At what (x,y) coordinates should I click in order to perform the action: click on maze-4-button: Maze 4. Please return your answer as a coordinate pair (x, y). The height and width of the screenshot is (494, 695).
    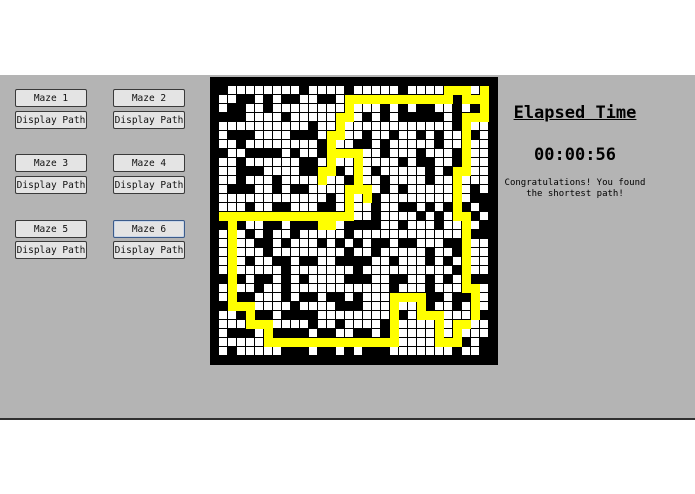
    Looking at the image, I should click on (149, 163).